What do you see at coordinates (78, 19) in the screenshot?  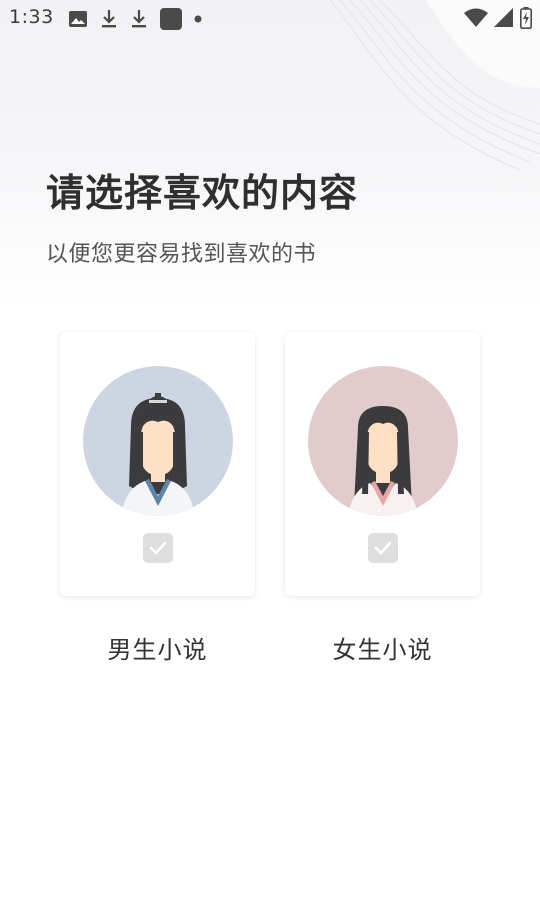 I see `image-icon` at bounding box center [78, 19].